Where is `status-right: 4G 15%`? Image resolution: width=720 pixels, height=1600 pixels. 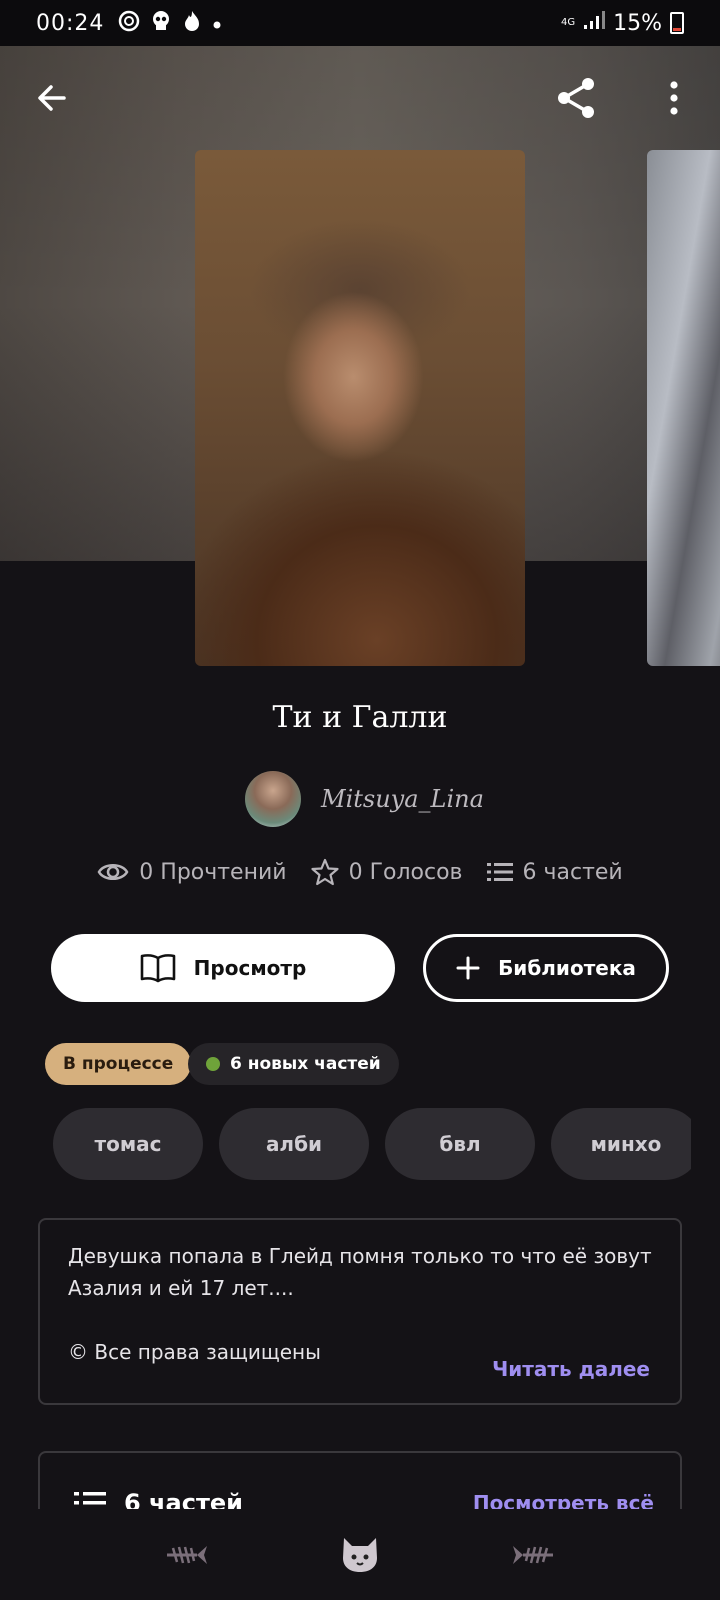
status-right: 4G 15% is located at coordinates (622, 23).